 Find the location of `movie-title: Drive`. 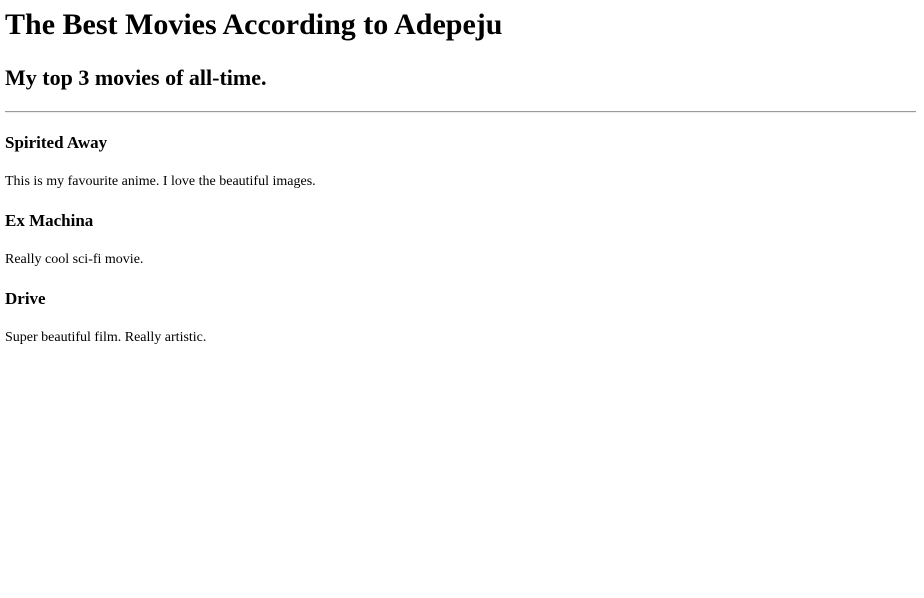

movie-title: Drive is located at coordinates (25, 298).